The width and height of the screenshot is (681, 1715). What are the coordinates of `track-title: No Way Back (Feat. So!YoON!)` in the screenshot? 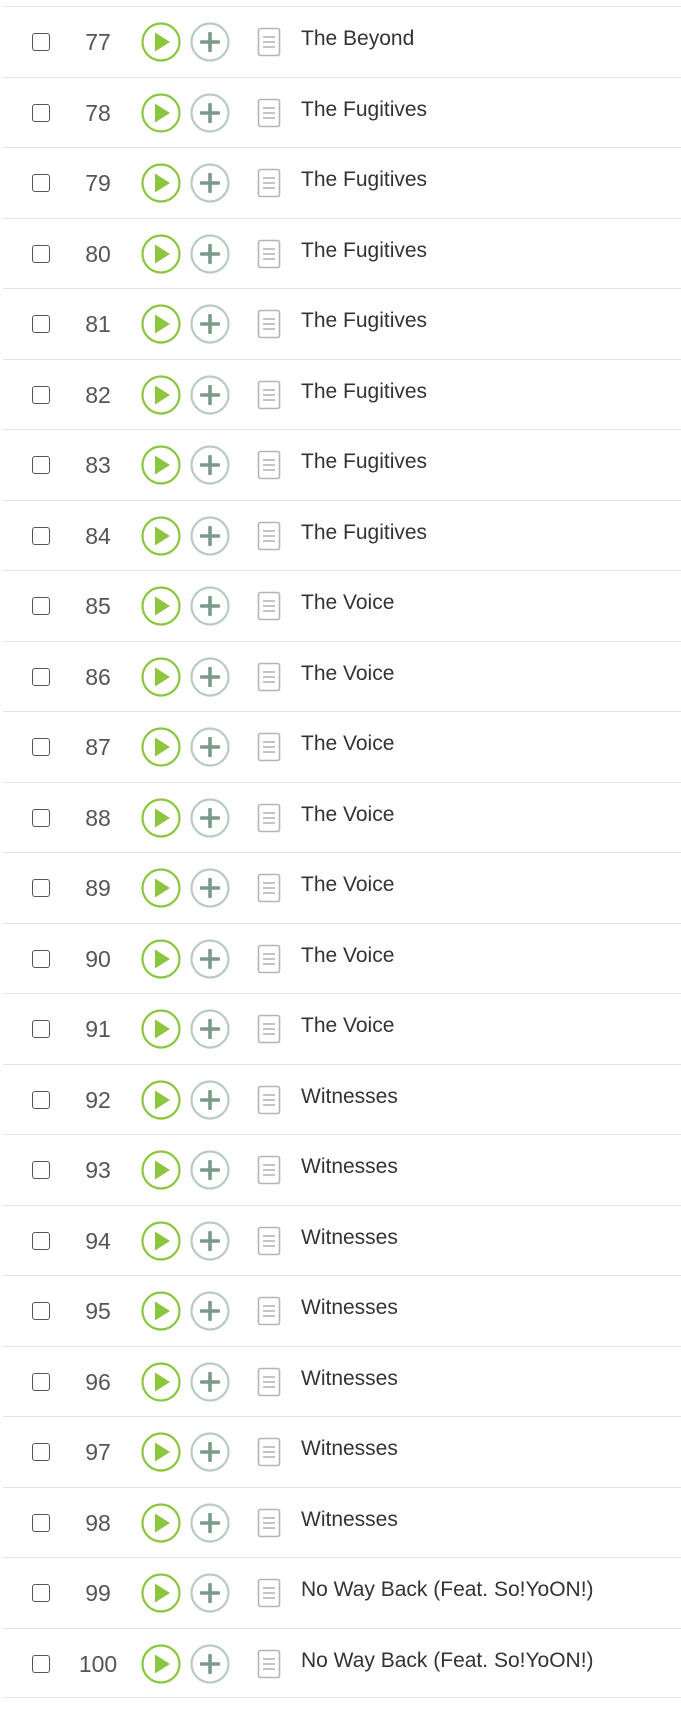 It's located at (447, 1661).